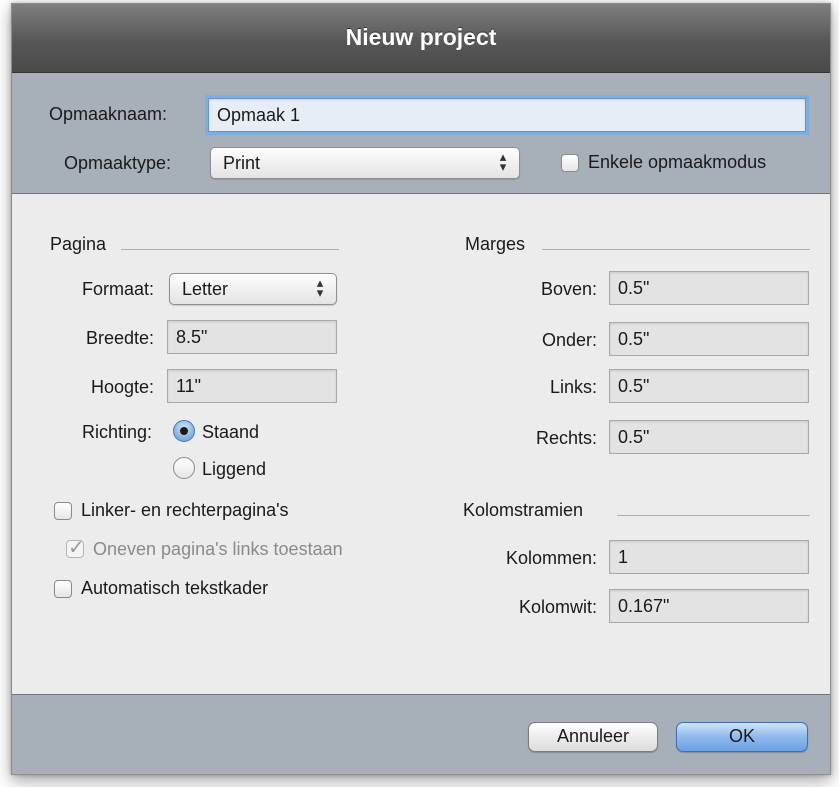 The height and width of the screenshot is (787, 839). Describe the element at coordinates (421, 734) in the screenshot. I see `footer-panel: Annuleer OK` at that location.